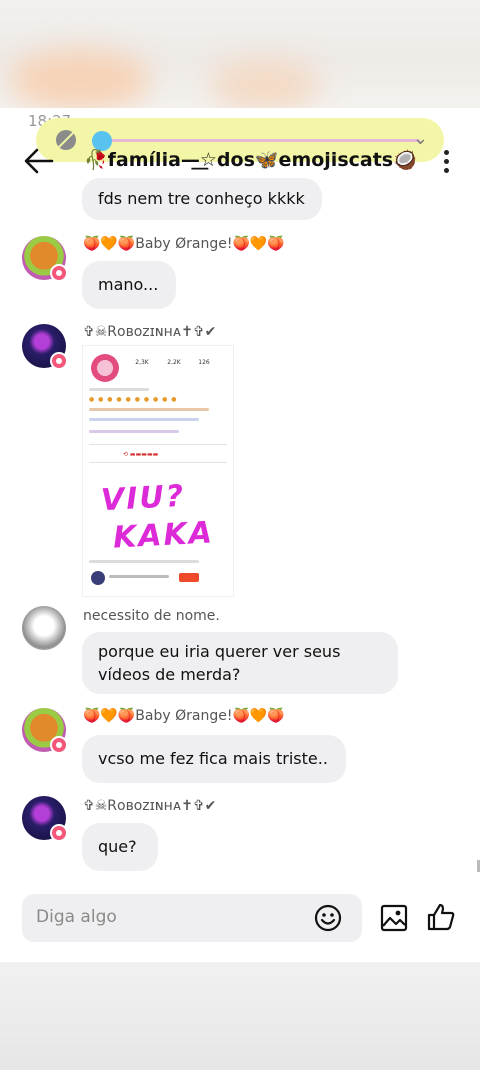 Image resolution: width=480 pixels, height=1070 pixels. I want to click on caption-line, so click(144, 561).